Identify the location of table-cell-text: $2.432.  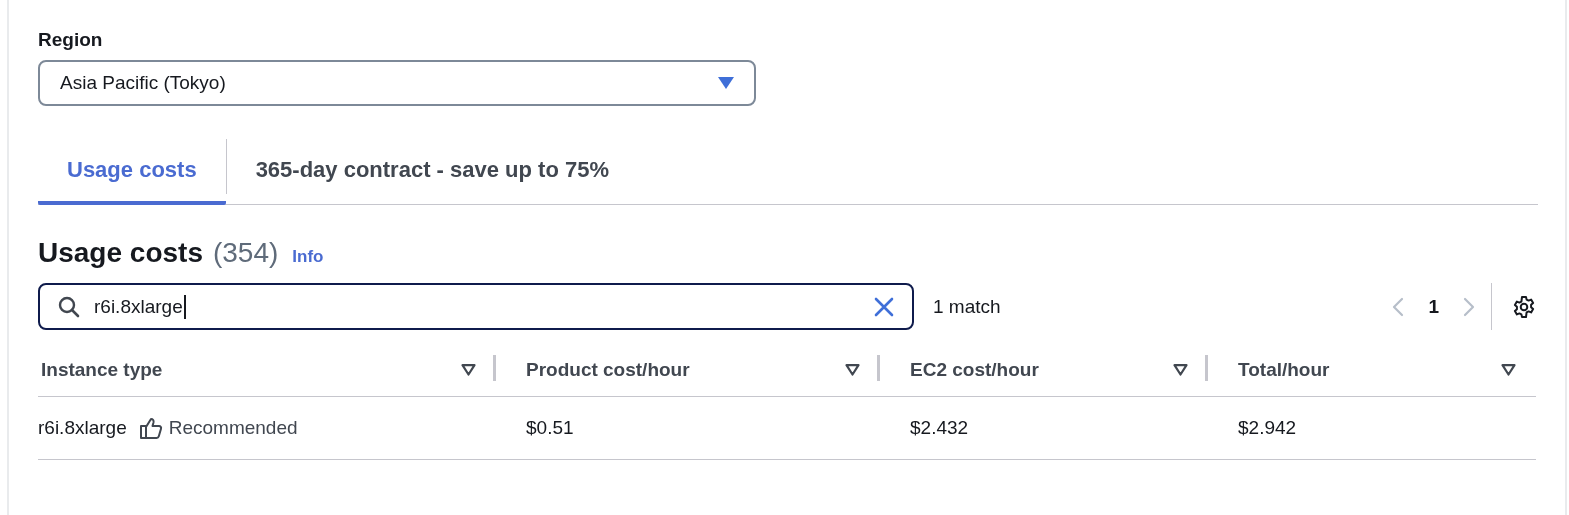
(939, 428).